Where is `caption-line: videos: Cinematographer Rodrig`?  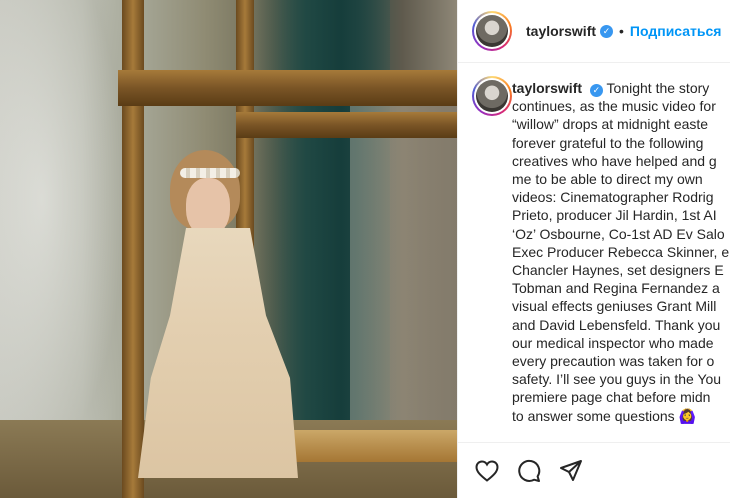 caption-line: videos: Cinematographer Rodrig is located at coordinates (613, 197).